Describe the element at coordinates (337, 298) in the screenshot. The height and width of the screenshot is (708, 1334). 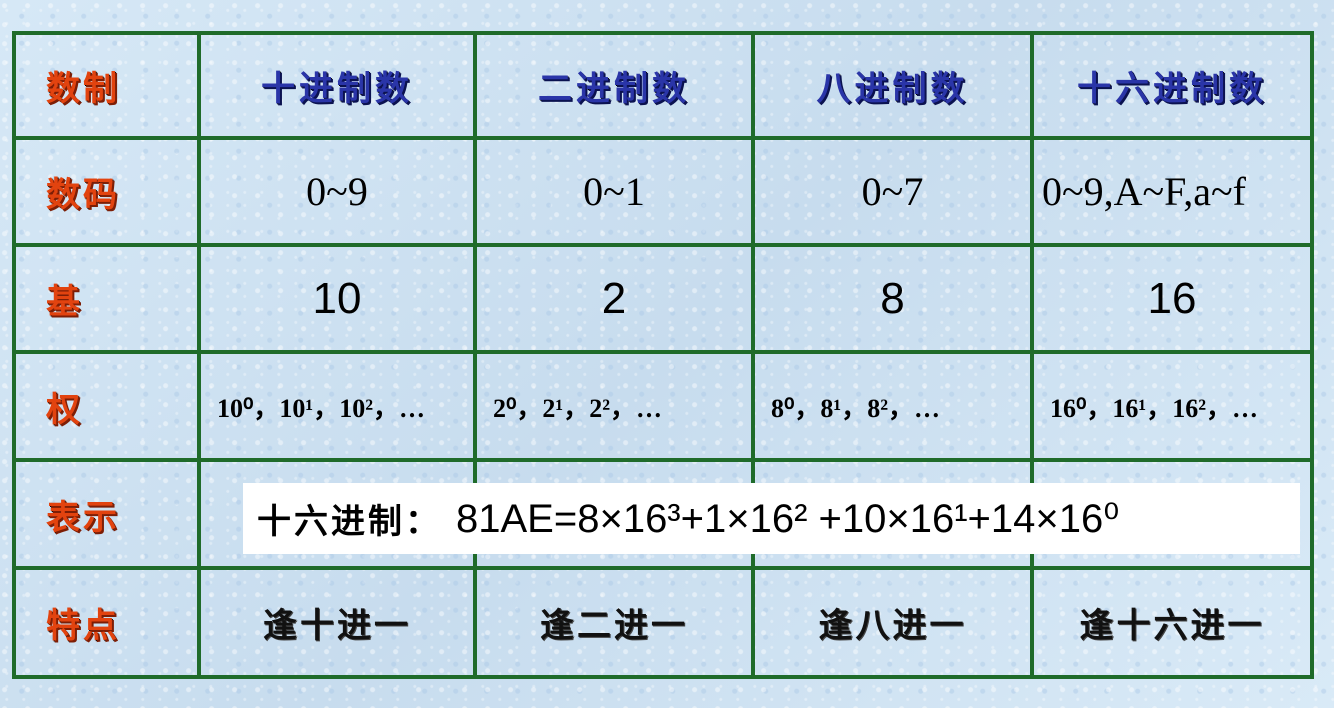
I see `base-decimal: 10` at that location.